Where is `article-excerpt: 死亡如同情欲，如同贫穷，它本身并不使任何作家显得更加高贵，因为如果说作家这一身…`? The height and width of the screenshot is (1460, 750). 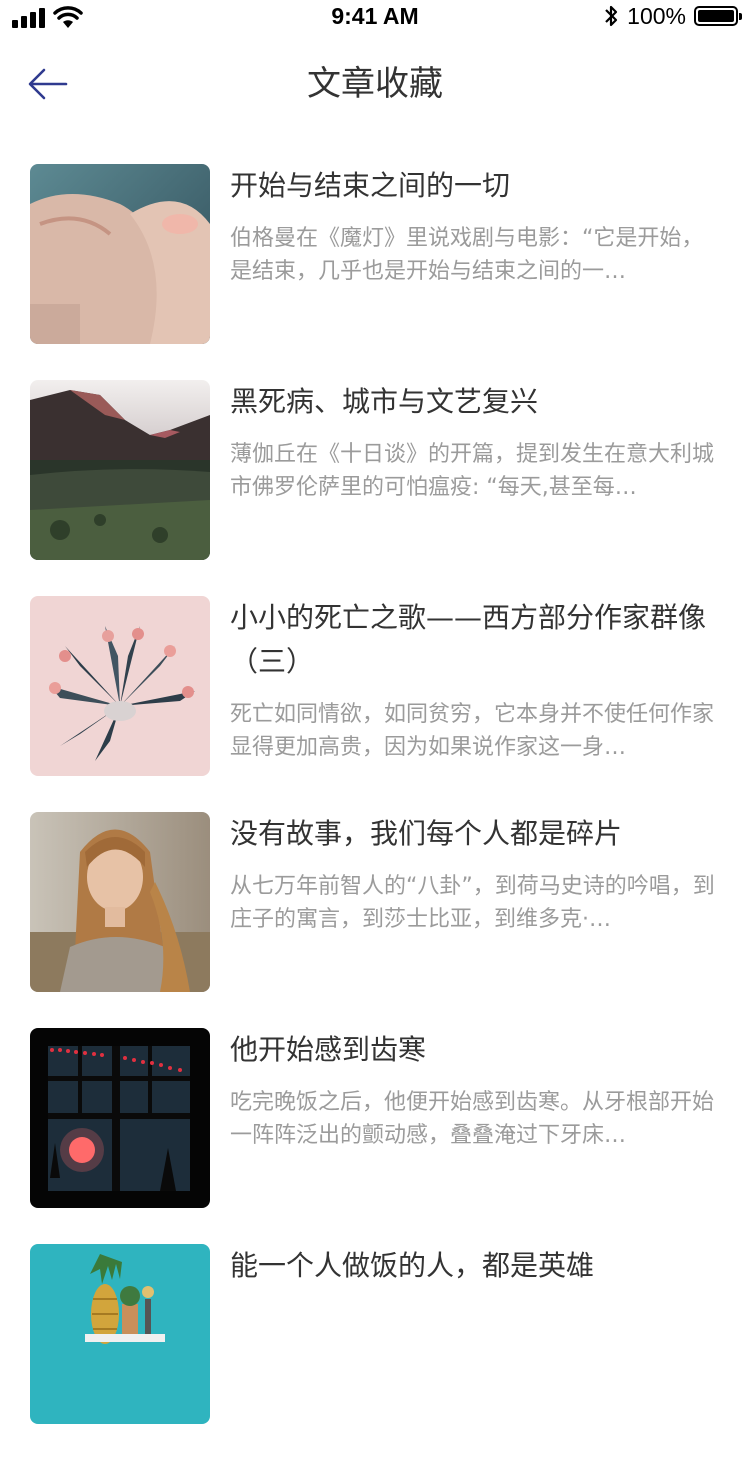
article-excerpt: 死亡如同情欲，如同贫穷，它本身并不使任何作家显得更加高贵，因为如果说作家这一身… is located at coordinates (472, 731).